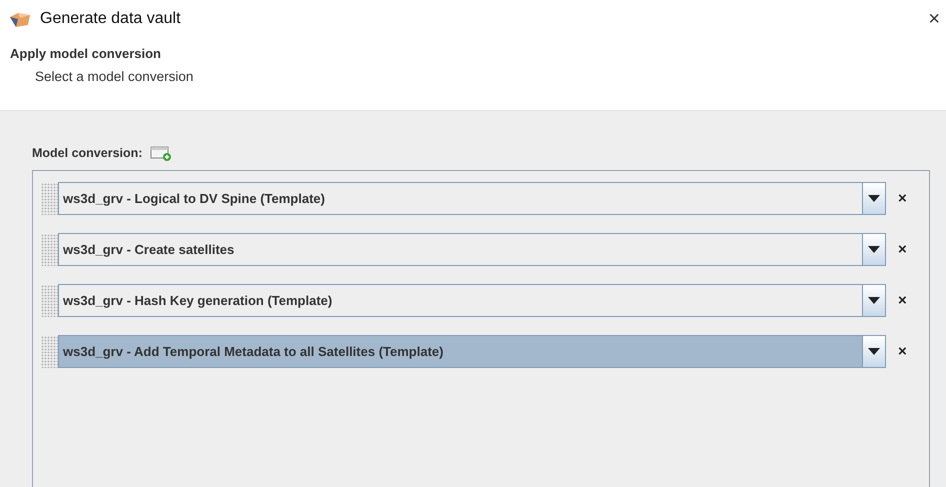  I want to click on window-title: Generate data vault, so click(111, 19).